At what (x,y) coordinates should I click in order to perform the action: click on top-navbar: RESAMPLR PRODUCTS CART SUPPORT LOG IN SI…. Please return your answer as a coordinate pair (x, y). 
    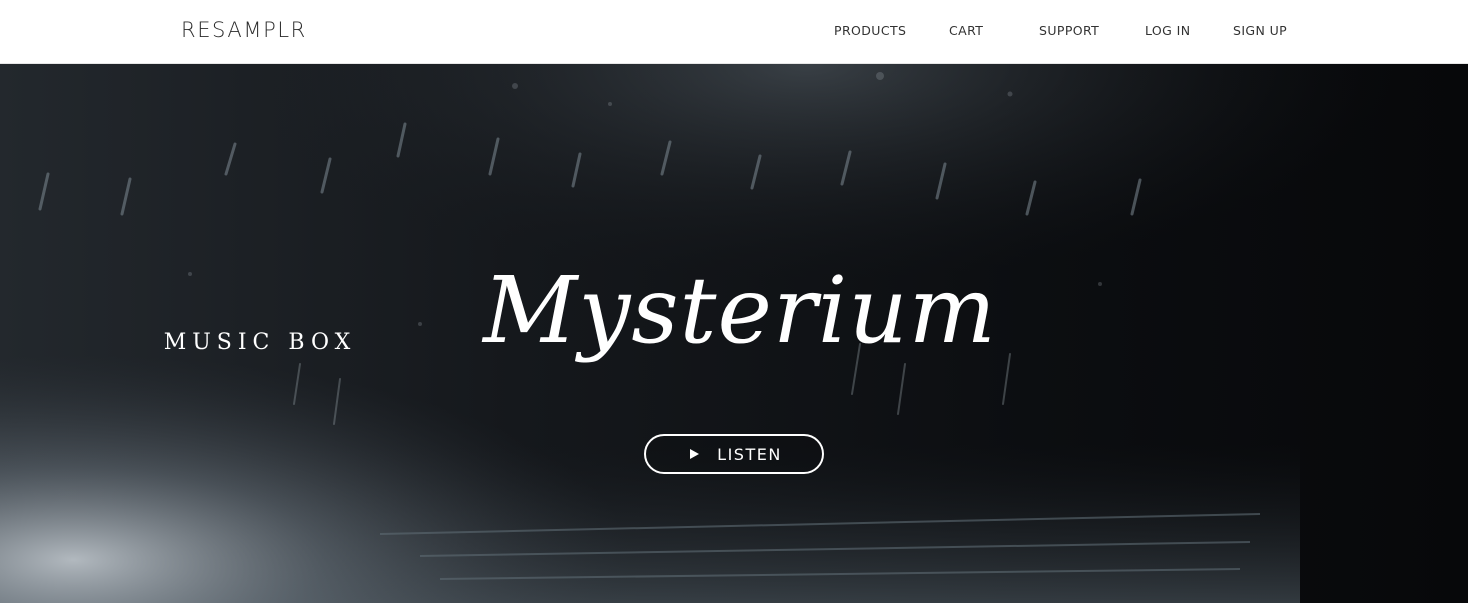
    Looking at the image, I should click on (734, 32).